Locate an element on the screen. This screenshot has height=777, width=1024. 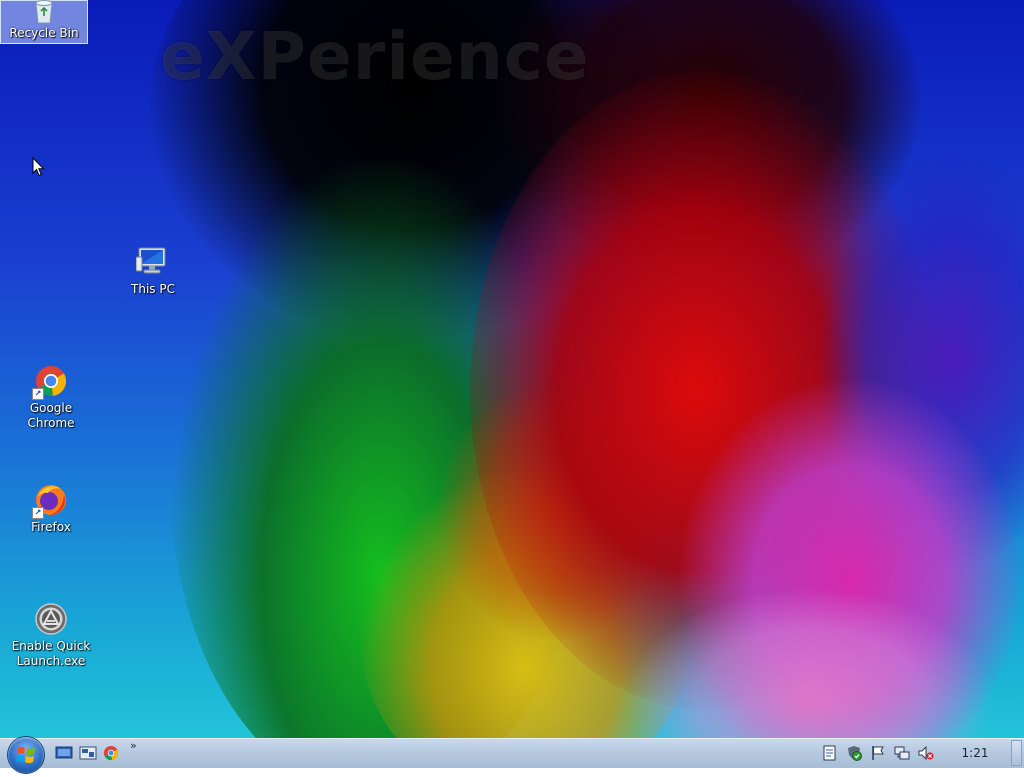
desktop-icon-this-pc: This PC is located at coordinates (153, 271).